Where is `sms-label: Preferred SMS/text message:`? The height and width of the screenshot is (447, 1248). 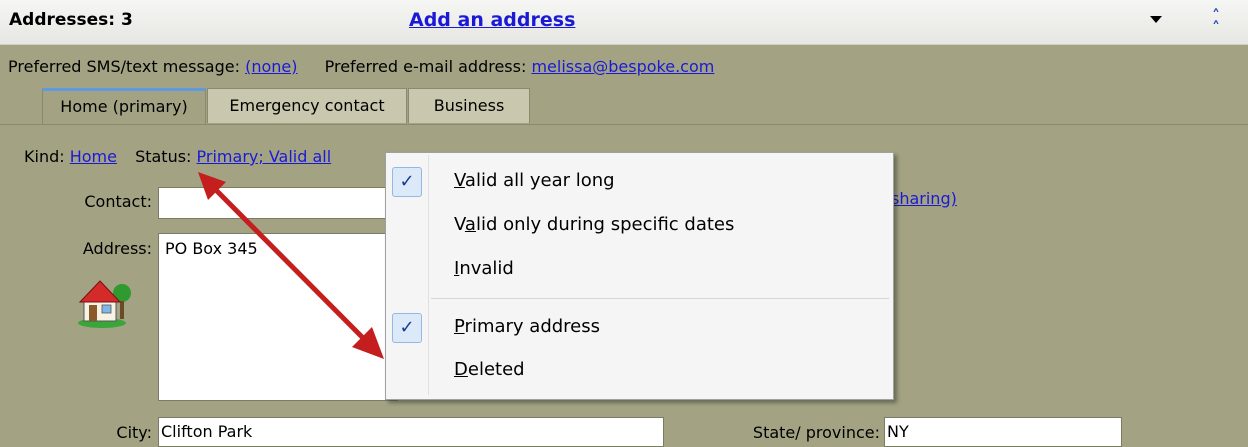
sms-label: Preferred SMS/text message: is located at coordinates (124, 66).